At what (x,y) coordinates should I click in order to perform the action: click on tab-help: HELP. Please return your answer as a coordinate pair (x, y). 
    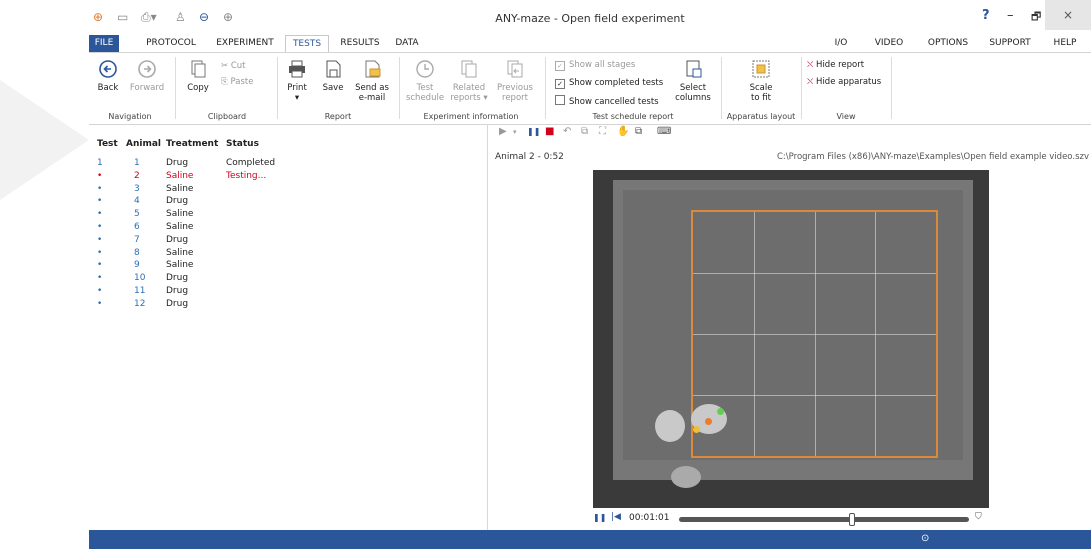
    Looking at the image, I should click on (1065, 43).